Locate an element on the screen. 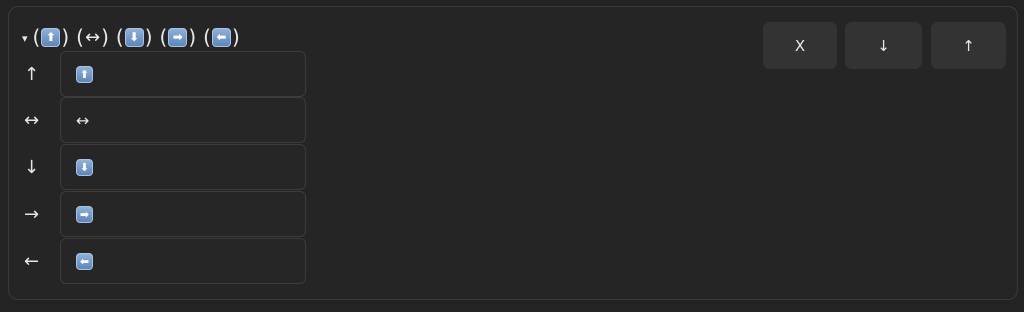 The height and width of the screenshot is (312, 1024). symbol-row-left: ← ⬅ is located at coordinates (163, 261).